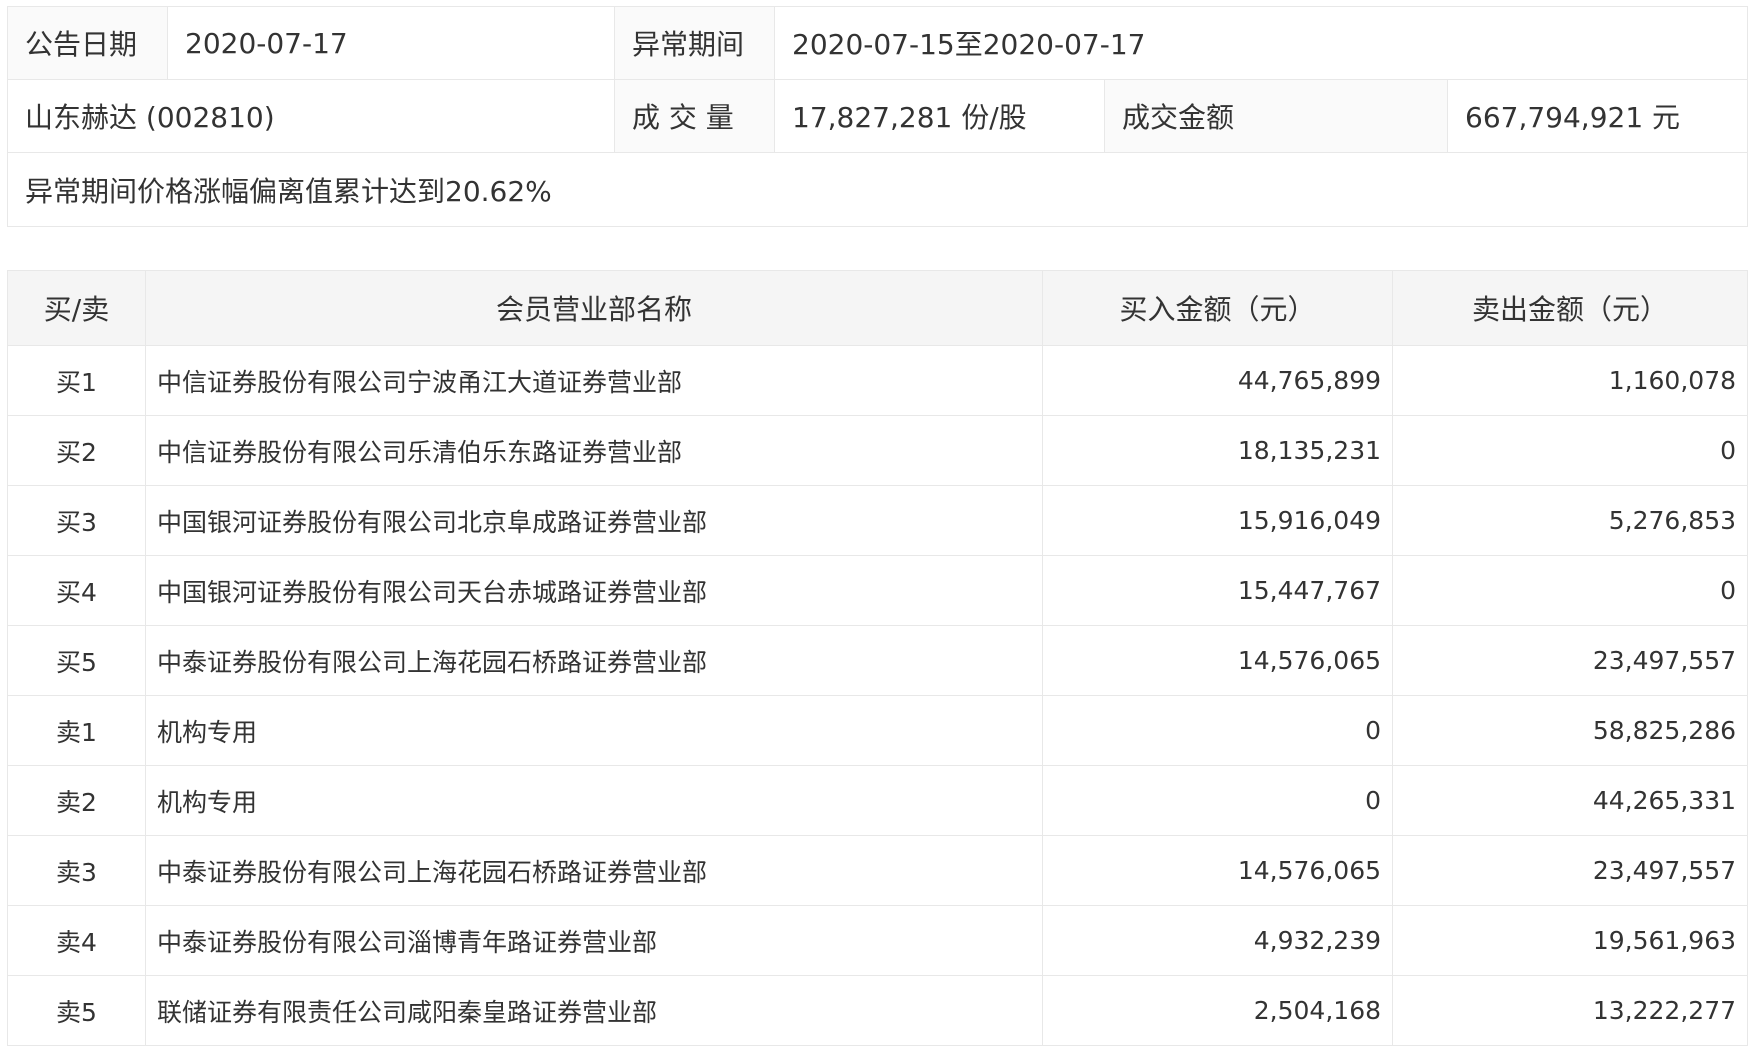 The width and height of the screenshot is (1750, 1046). I want to click on col-header-member: 会员营业部名称, so click(594, 308).